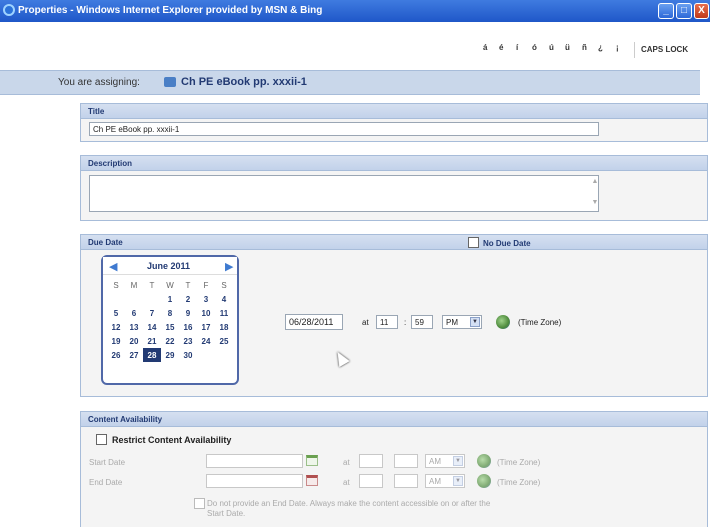  Describe the element at coordinates (170, 82) in the screenshot. I see `ebook-icon` at that location.